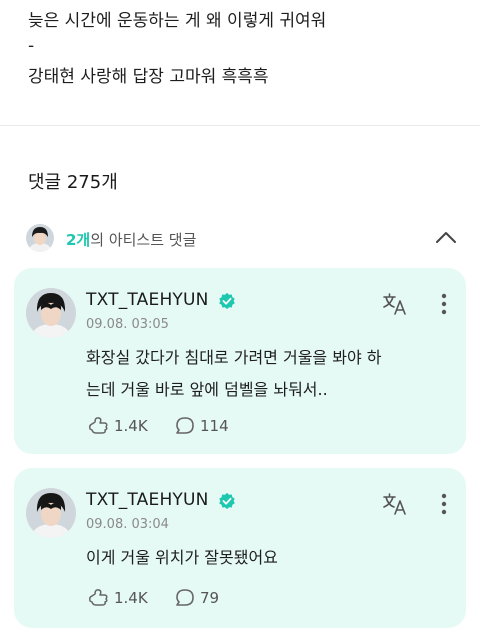 Image resolution: width=480 pixels, height=642 pixels. What do you see at coordinates (40, 238) in the screenshot?
I see `artist-avatar` at bounding box center [40, 238].